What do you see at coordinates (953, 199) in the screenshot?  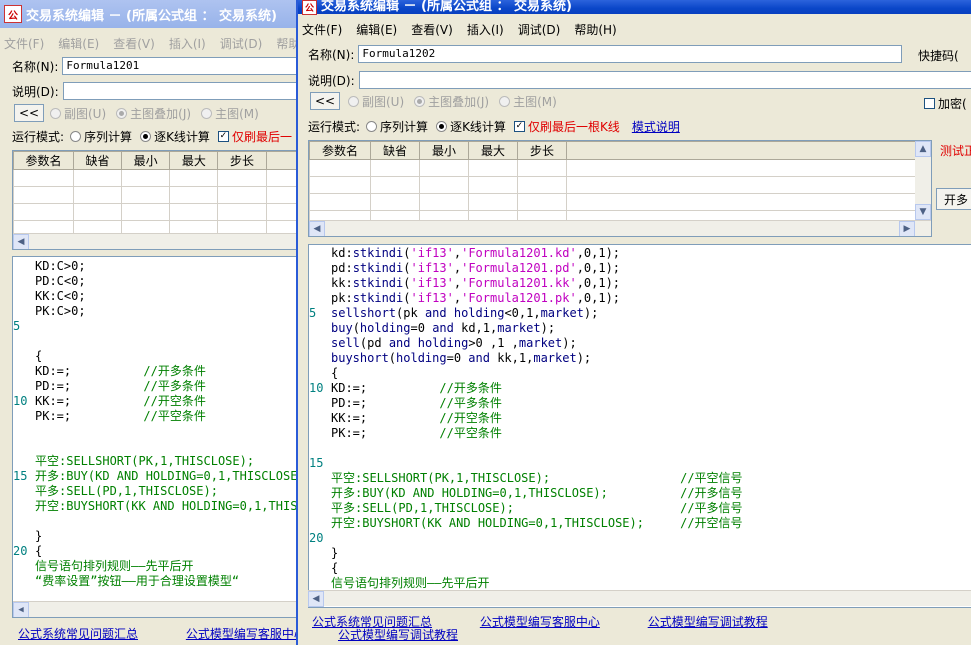 I see `open-long-button: 开多` at bounding box center [953, 199].